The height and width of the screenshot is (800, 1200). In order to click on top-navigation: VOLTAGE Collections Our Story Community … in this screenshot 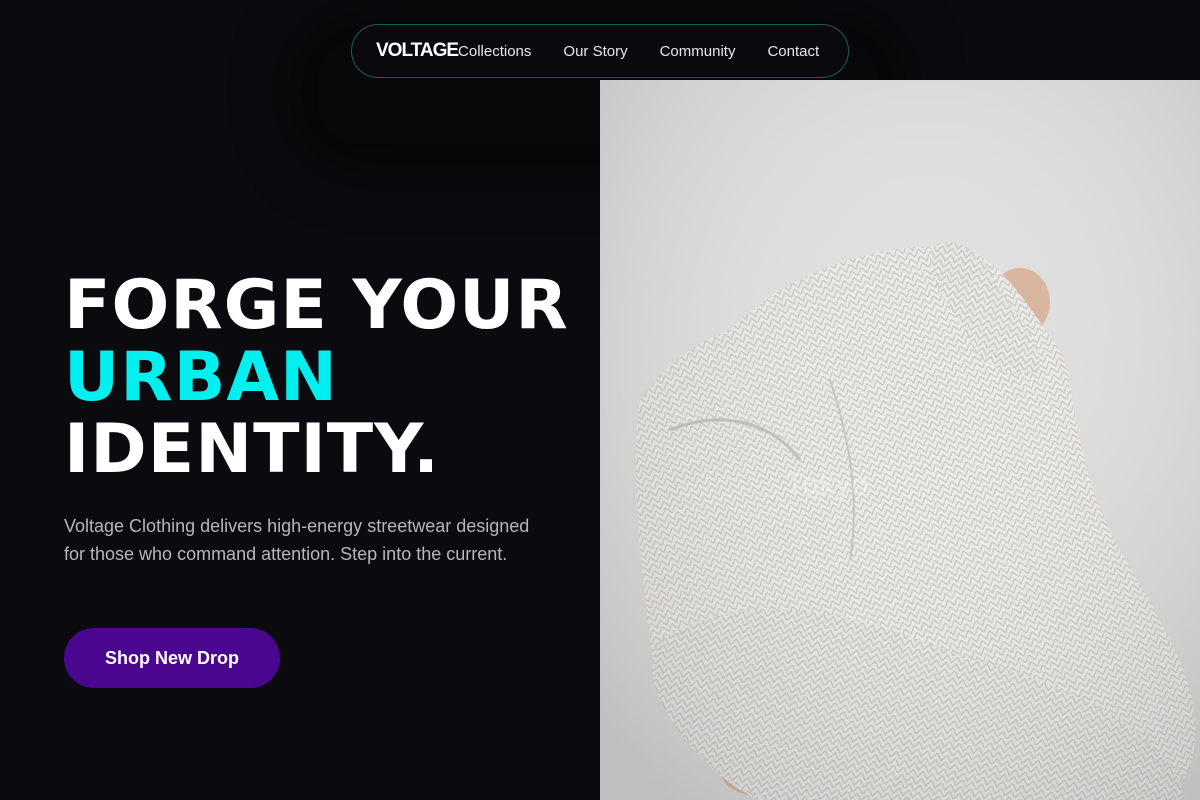, I will do `click(600, 51)`.